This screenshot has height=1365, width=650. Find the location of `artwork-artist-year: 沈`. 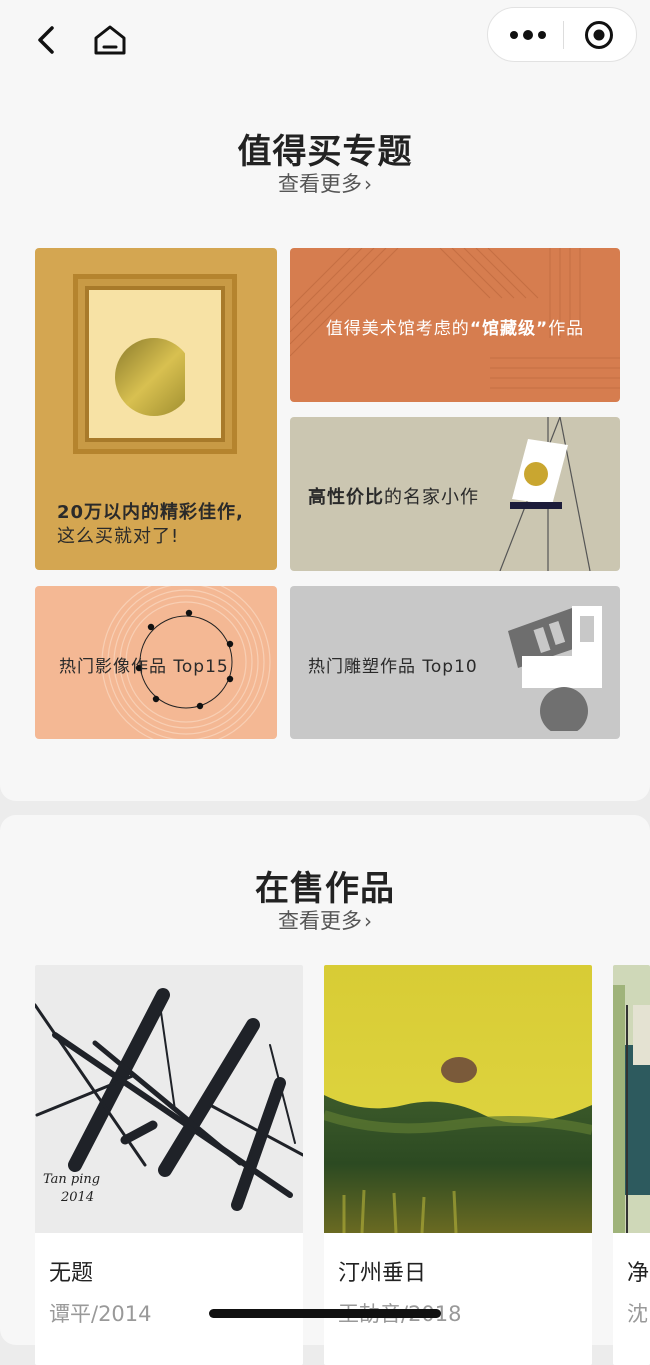

artwork-artist-year: 沈 is located at coordinates (637, 1314).